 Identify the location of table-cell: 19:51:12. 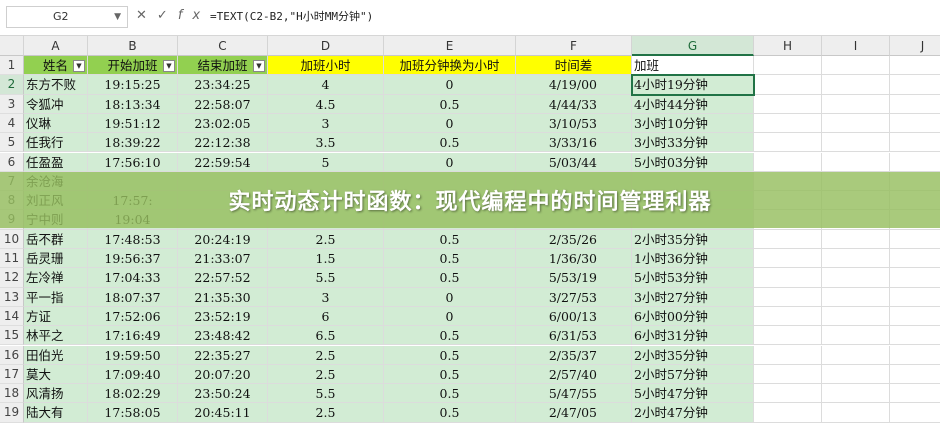
(133, 123).